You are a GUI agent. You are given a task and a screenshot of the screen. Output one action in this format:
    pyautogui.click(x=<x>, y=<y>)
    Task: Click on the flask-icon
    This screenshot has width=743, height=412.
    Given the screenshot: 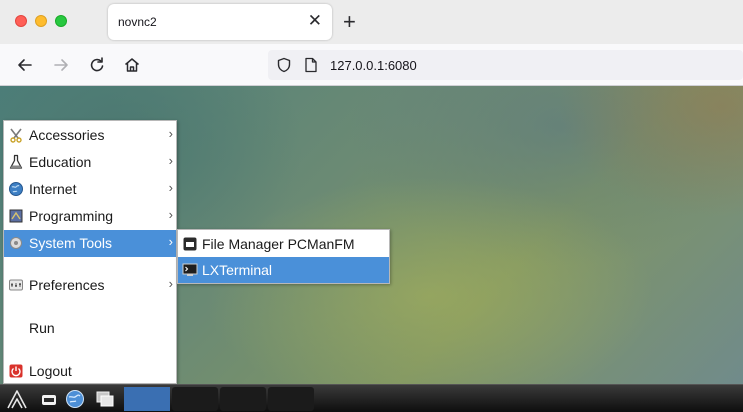 What is the action you would take?
    pyautogui.click(x=16, y=162)
    